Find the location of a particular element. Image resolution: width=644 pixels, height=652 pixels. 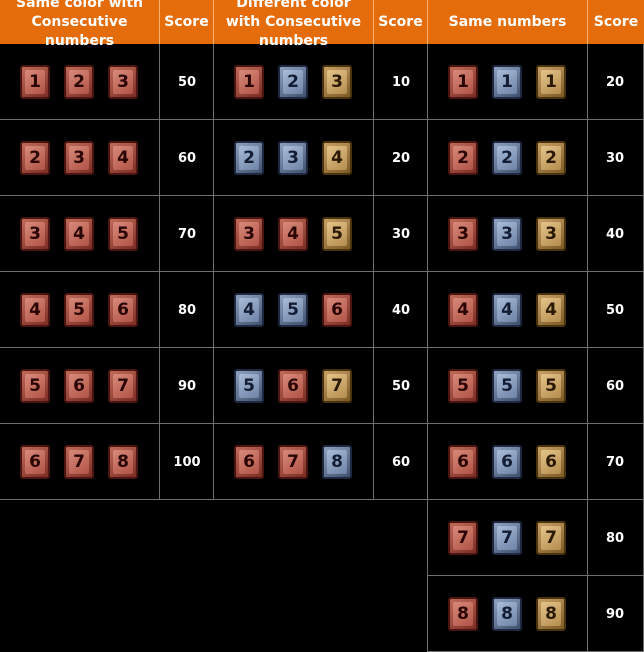

same-numbers-tile-yellow: 3 is located at coordinates (551, 234).